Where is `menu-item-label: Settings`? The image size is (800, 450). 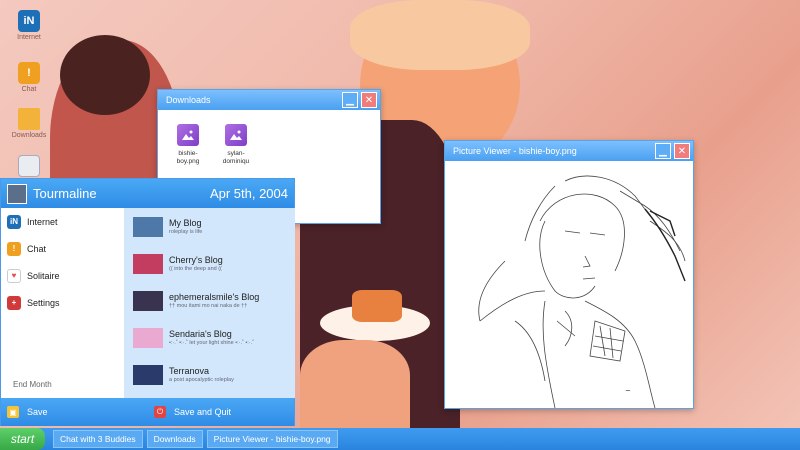 menu-item-label: Settings is located at coordinates (43, 302).